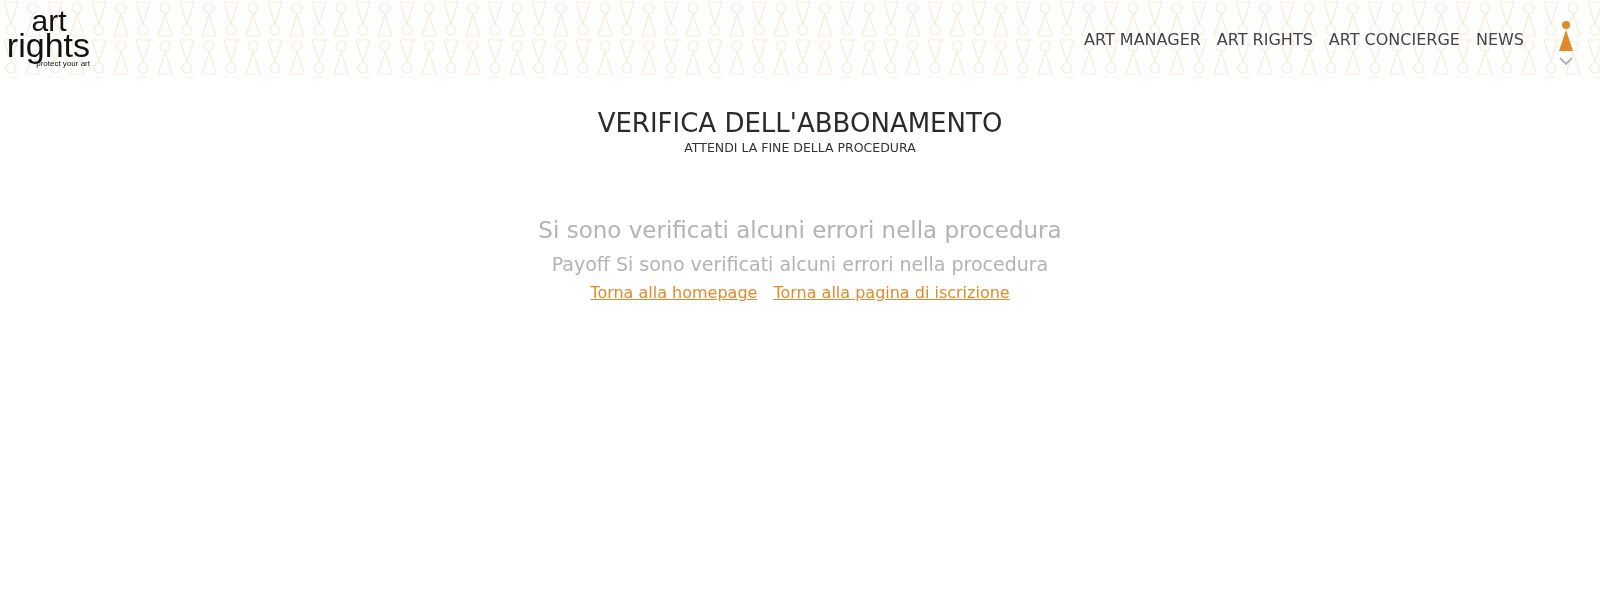  What do you see at coordinates (800, 147) in the screenshot?
I see `page-subtitle: ATTENDI LA FINE DELLA PROCEDURA` at bounding box center [800, 147].